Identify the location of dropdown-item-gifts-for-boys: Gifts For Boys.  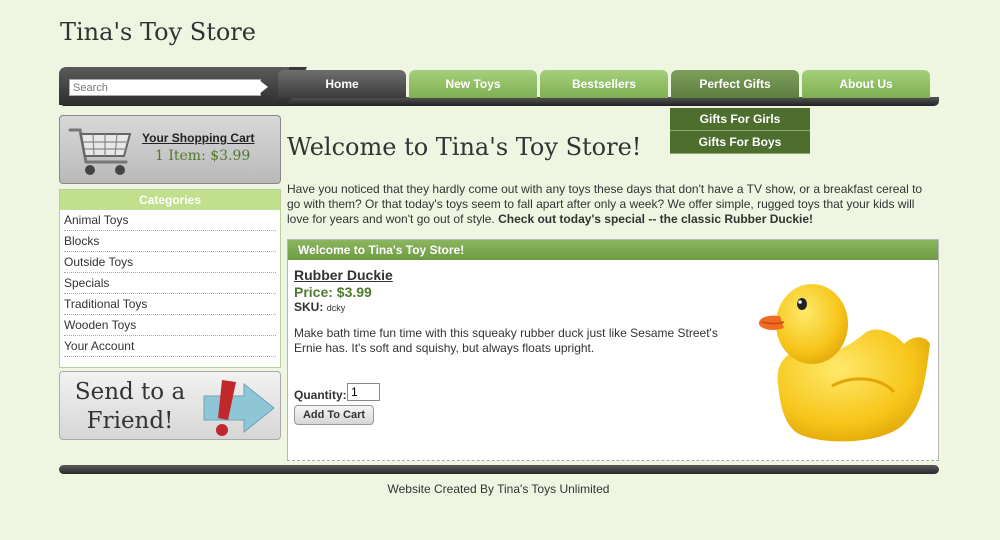
(740, 142).